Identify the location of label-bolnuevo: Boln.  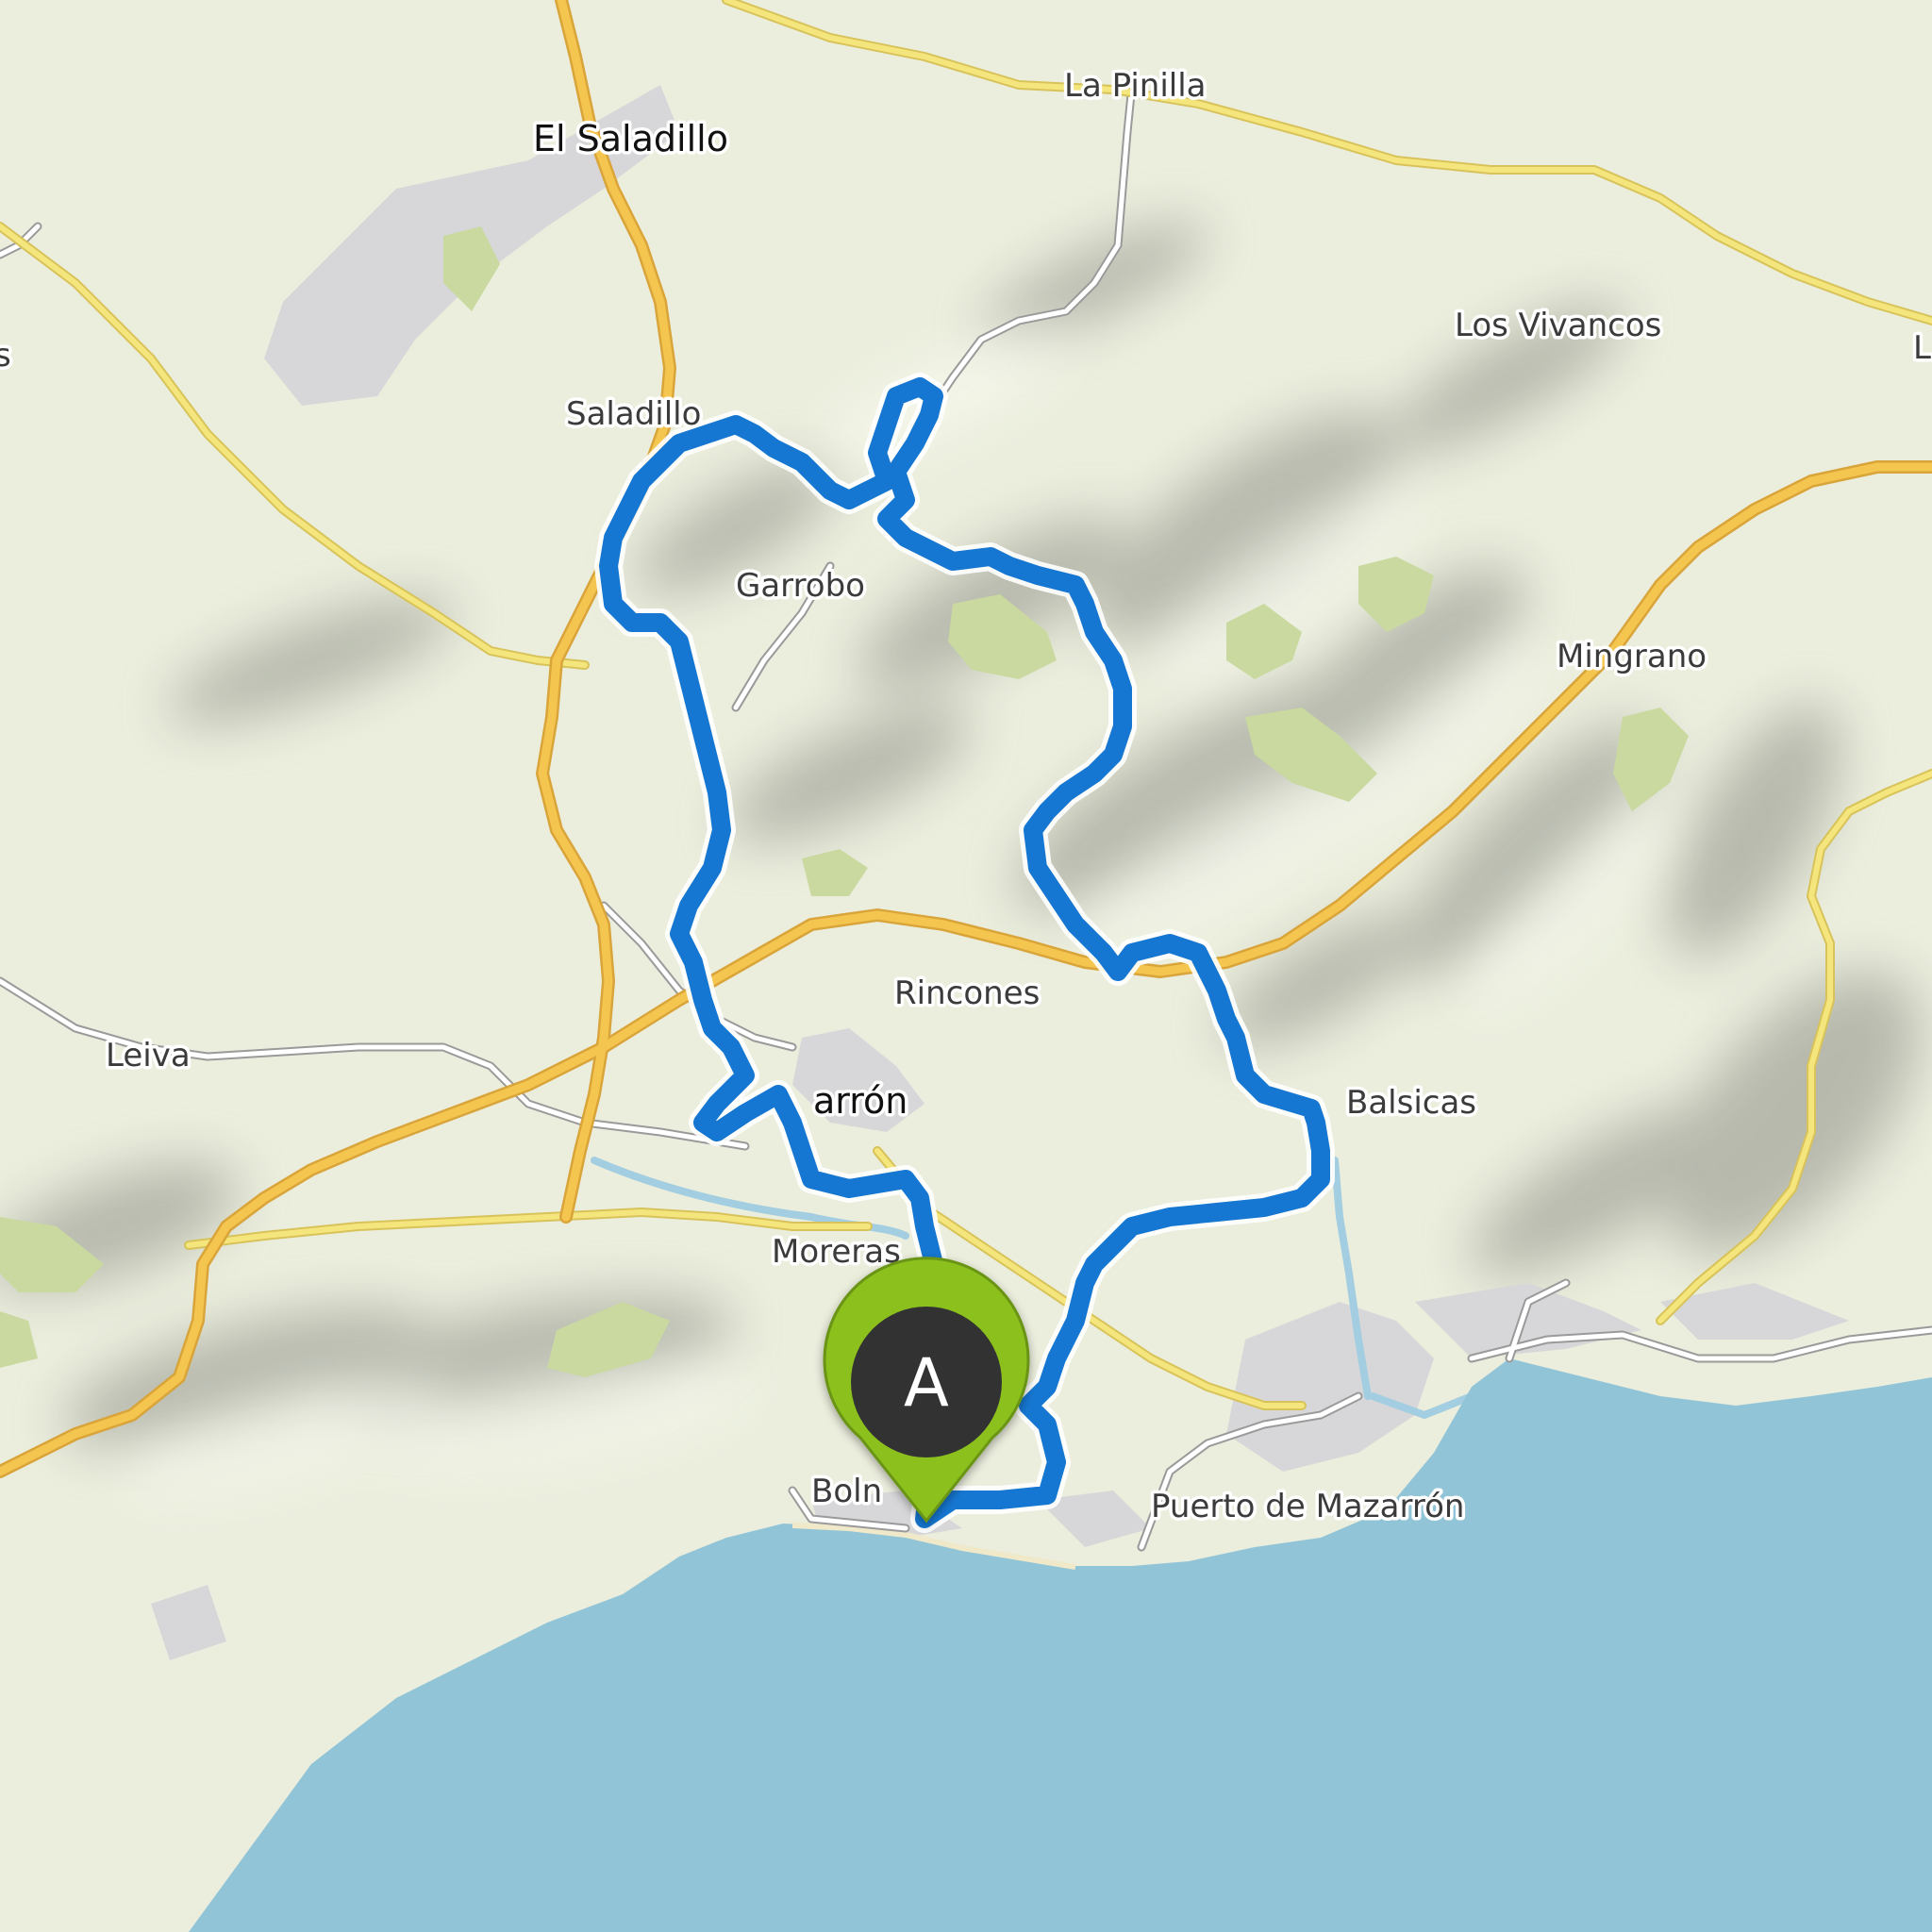
(846, 1491).